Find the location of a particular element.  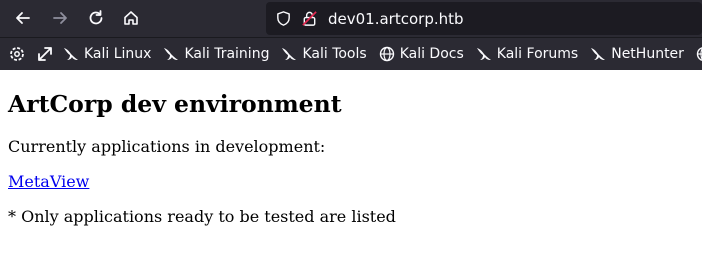

bookmark-kali-linux: Kali Linux is located at coordinates (106, 54).